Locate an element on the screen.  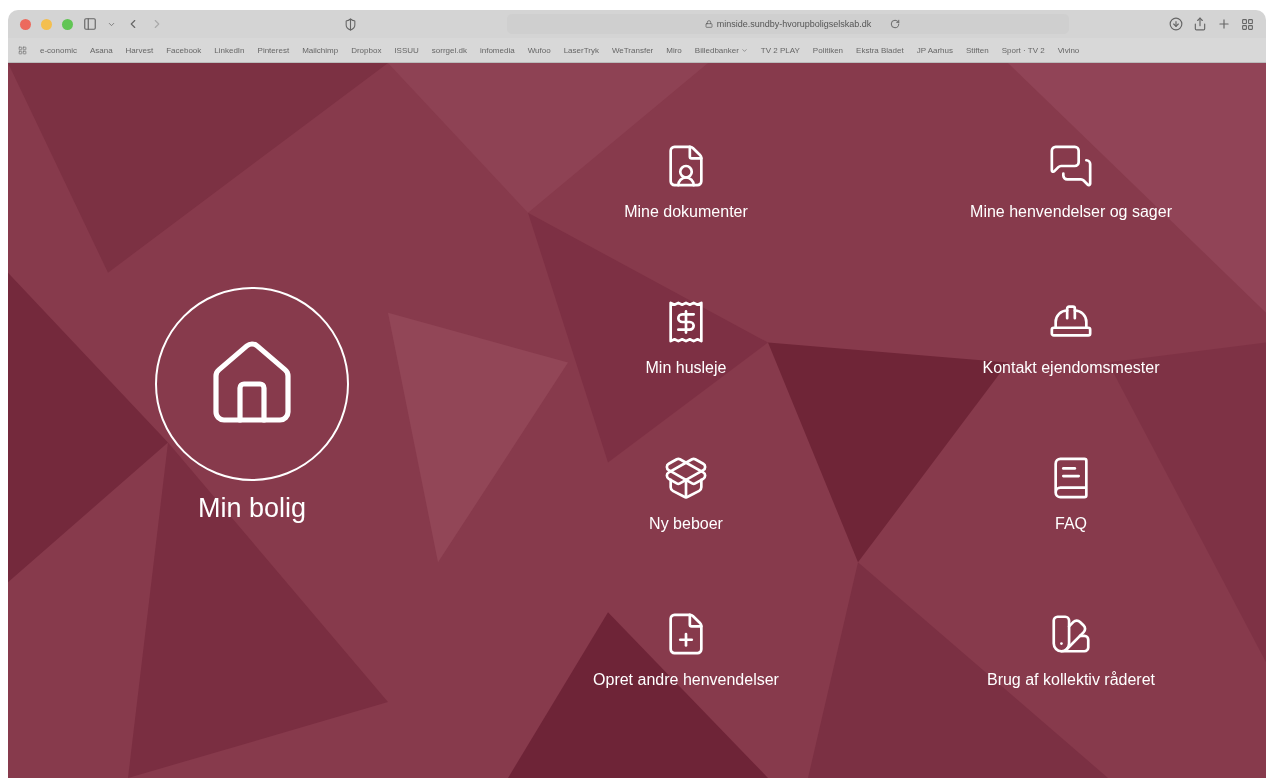
bookmark-link: Billedbanker is located at coordinates (721, 50).